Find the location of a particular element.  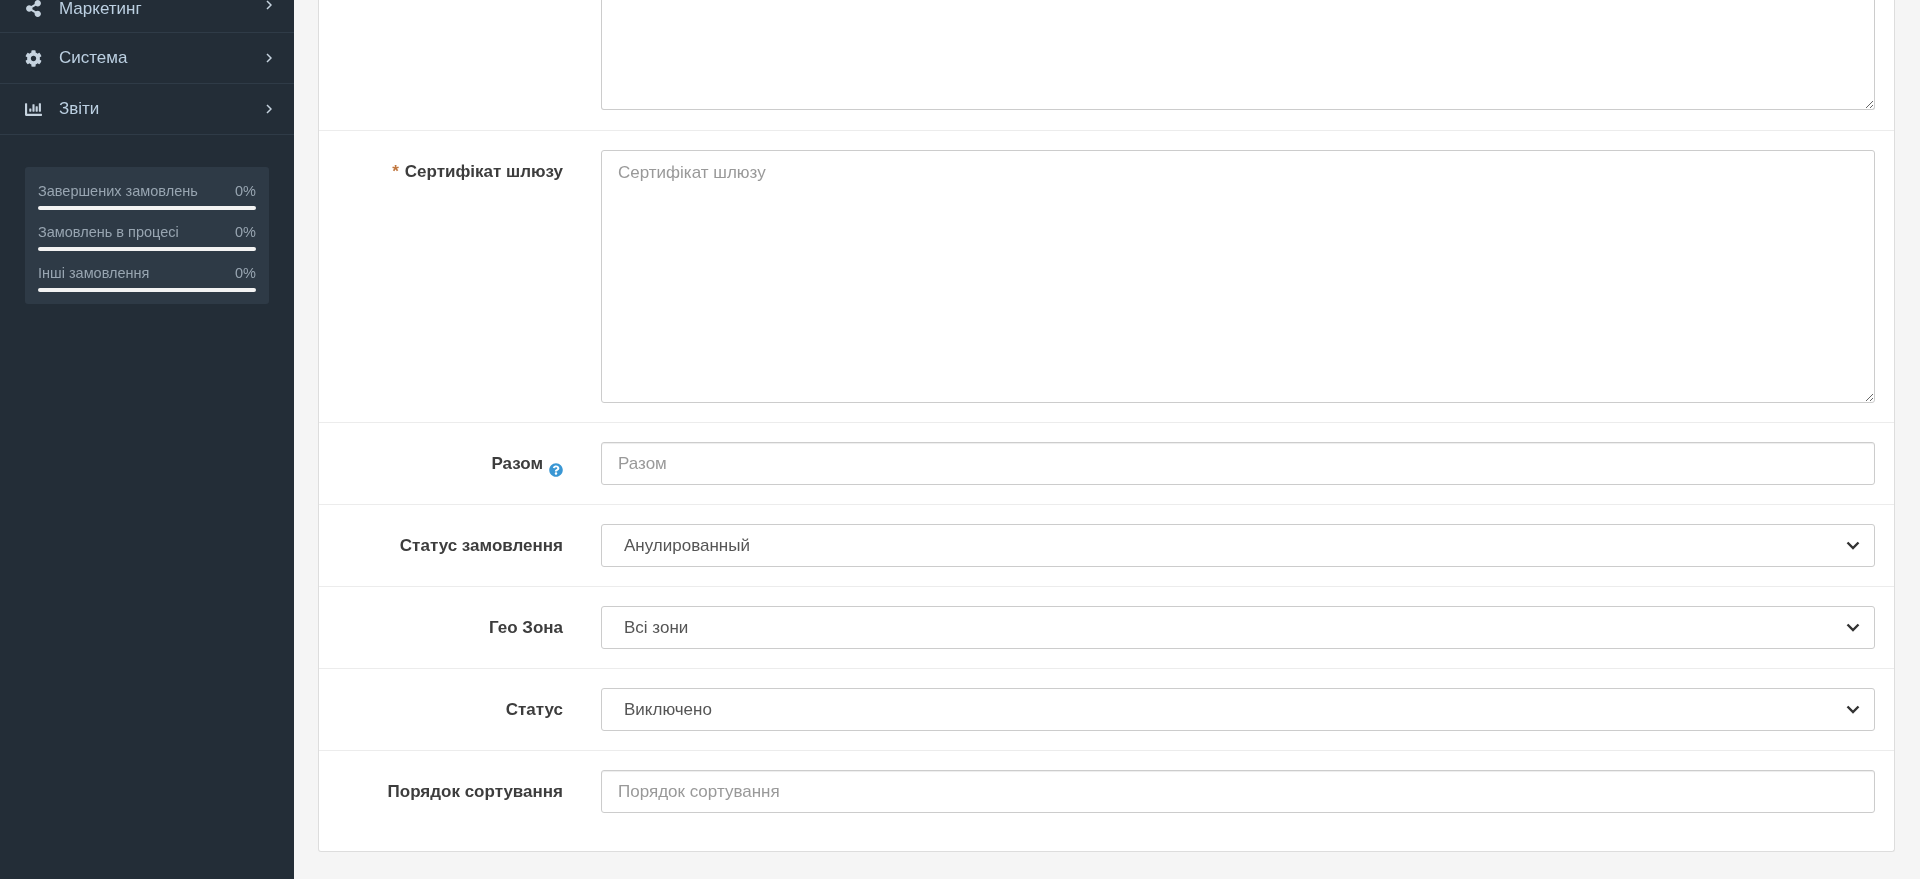

field-label: Сертифікат шлюзу is located at coordinates (483, 172).